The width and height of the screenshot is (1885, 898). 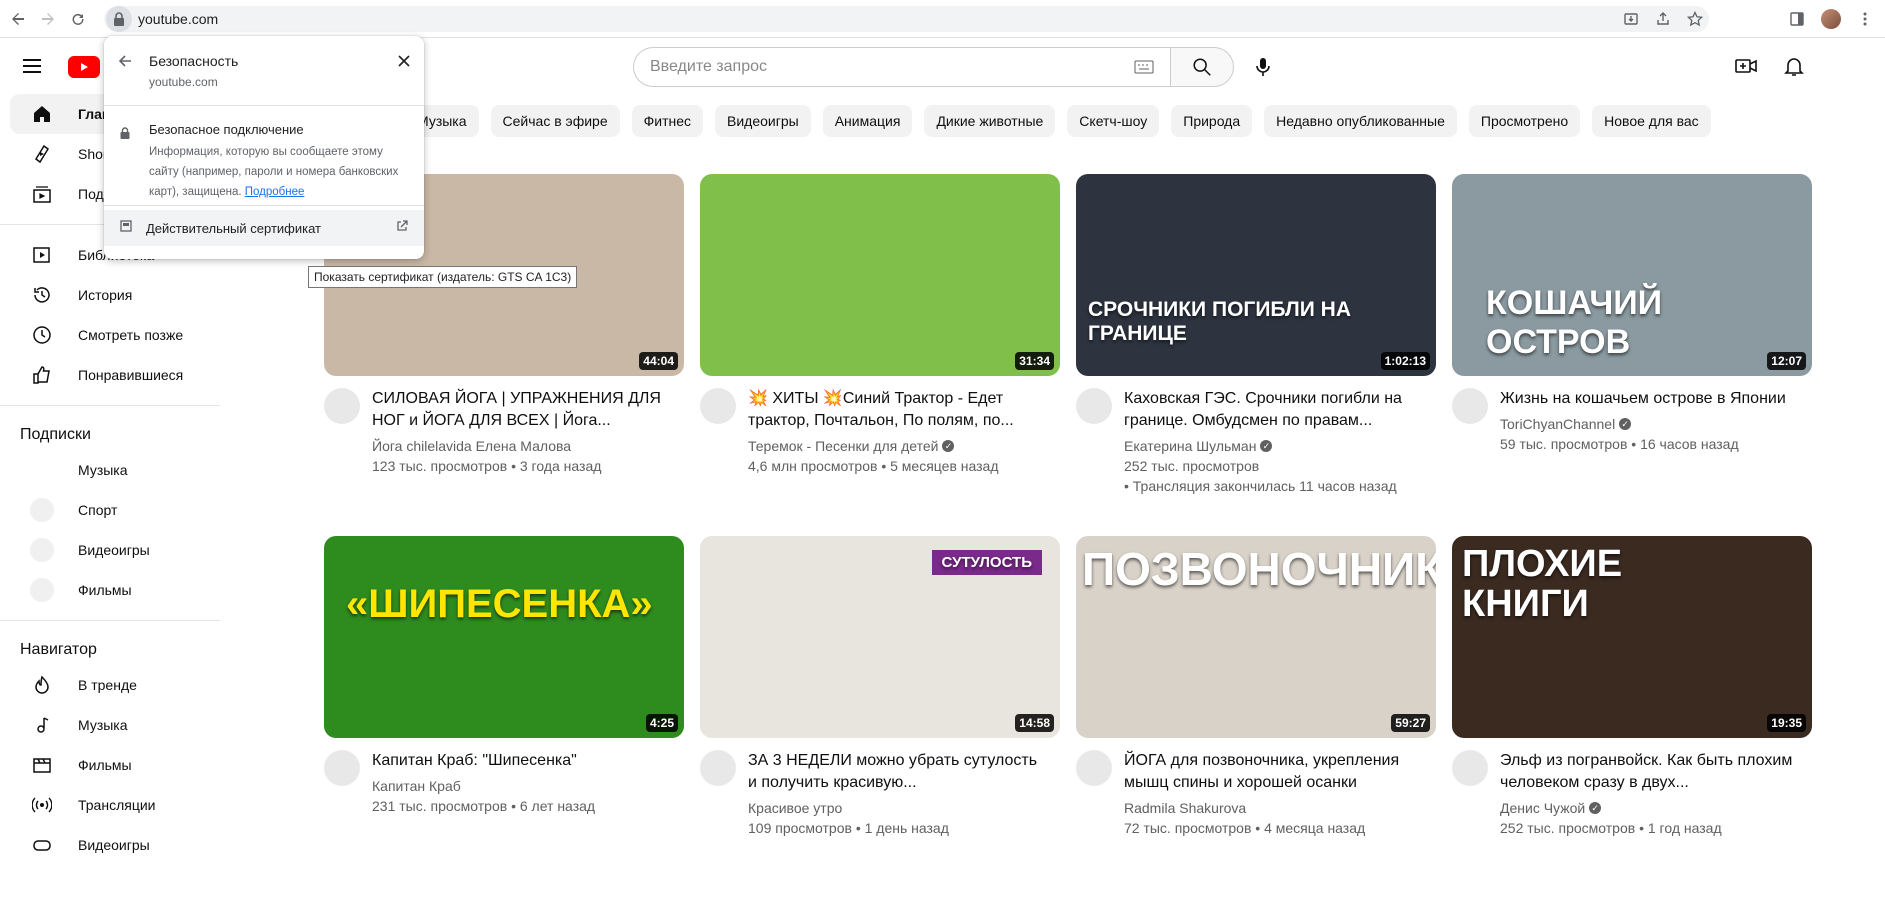 What do you see at coordinates (110, 685) in the screenshot?
I see `sidebar-item-trending: В тренде` at bounding box center [110, 685].